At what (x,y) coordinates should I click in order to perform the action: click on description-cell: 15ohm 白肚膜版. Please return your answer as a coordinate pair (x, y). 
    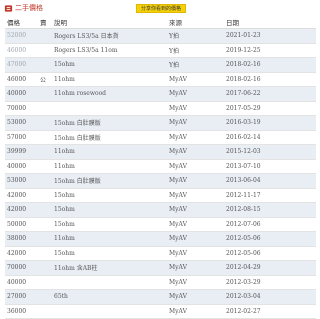
    Looking at the image, I should click on (109, 181).